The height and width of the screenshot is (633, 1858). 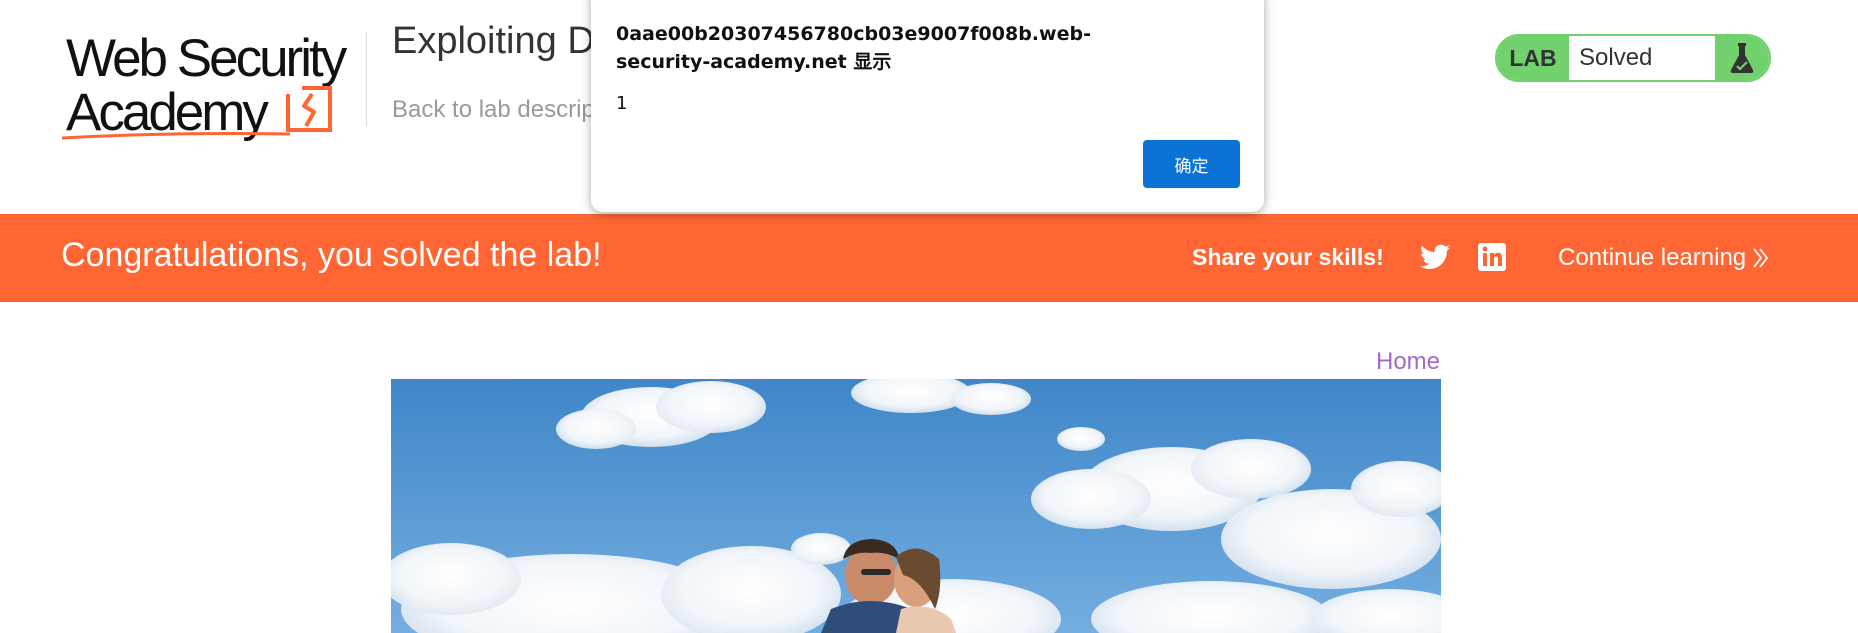 What do you see at coordinates (1761, 258) in the screenshot?
I see `double-chevron-right-icon` at bounding box center [1761, 258].